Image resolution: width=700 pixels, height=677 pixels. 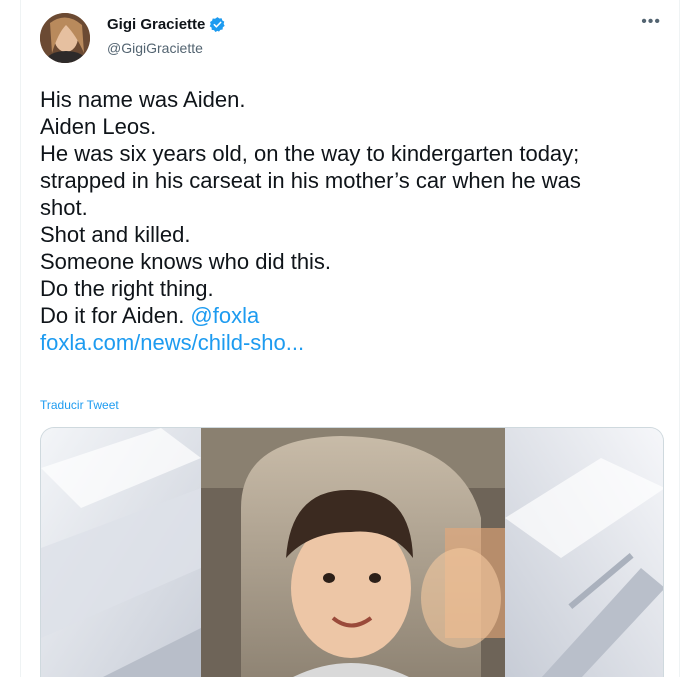 I want to click on translate-tweet-link: Traducir Tweet, so click(x=79, y=405).